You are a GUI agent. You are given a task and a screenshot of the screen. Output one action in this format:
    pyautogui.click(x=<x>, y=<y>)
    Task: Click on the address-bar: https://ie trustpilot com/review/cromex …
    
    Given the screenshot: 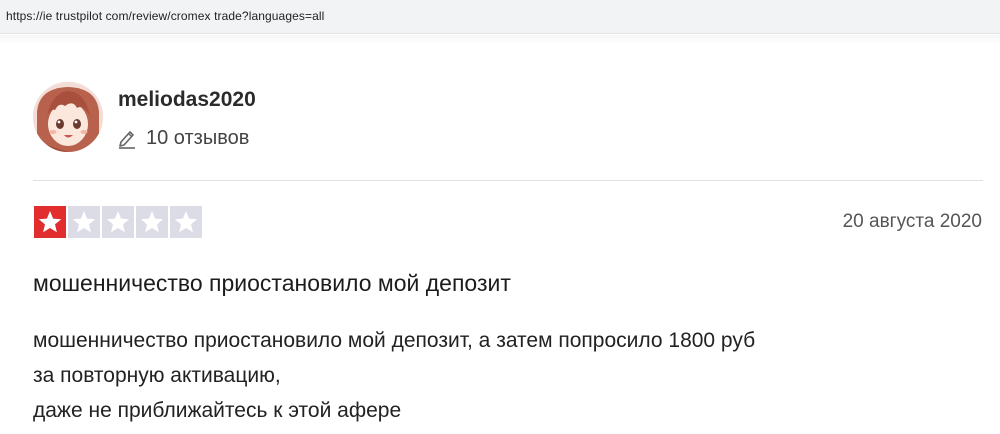 What is the action you would take?
    pyautogui.click(x=500, y=17)
    